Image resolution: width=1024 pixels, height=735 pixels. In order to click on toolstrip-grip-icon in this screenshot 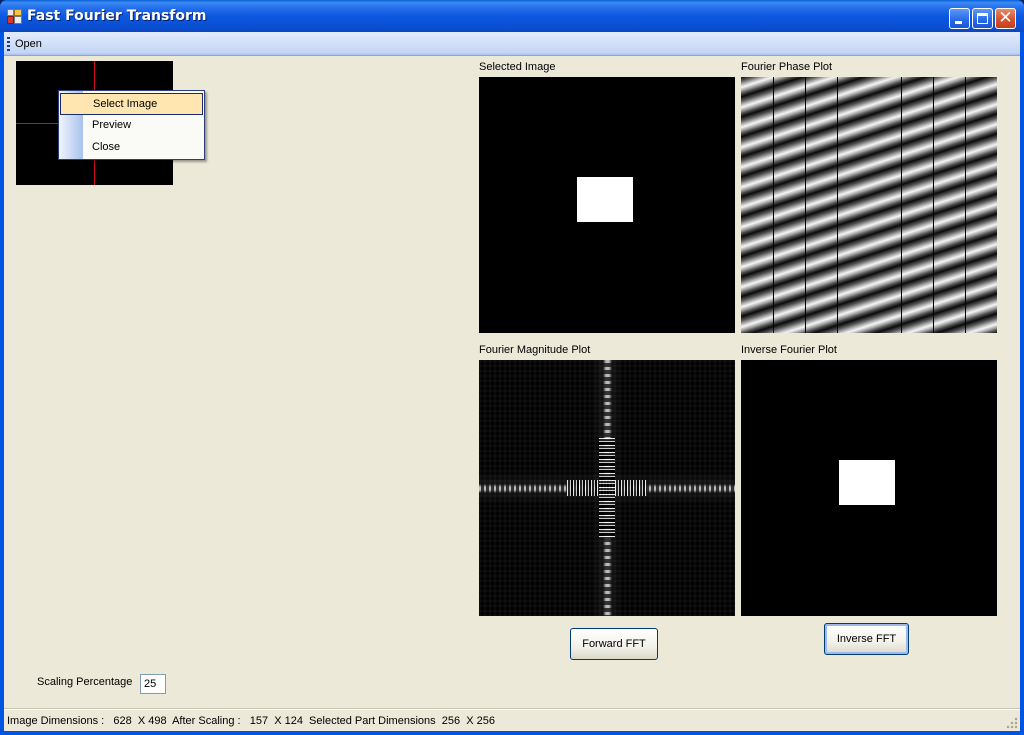, I will do `click(8, 44)`.